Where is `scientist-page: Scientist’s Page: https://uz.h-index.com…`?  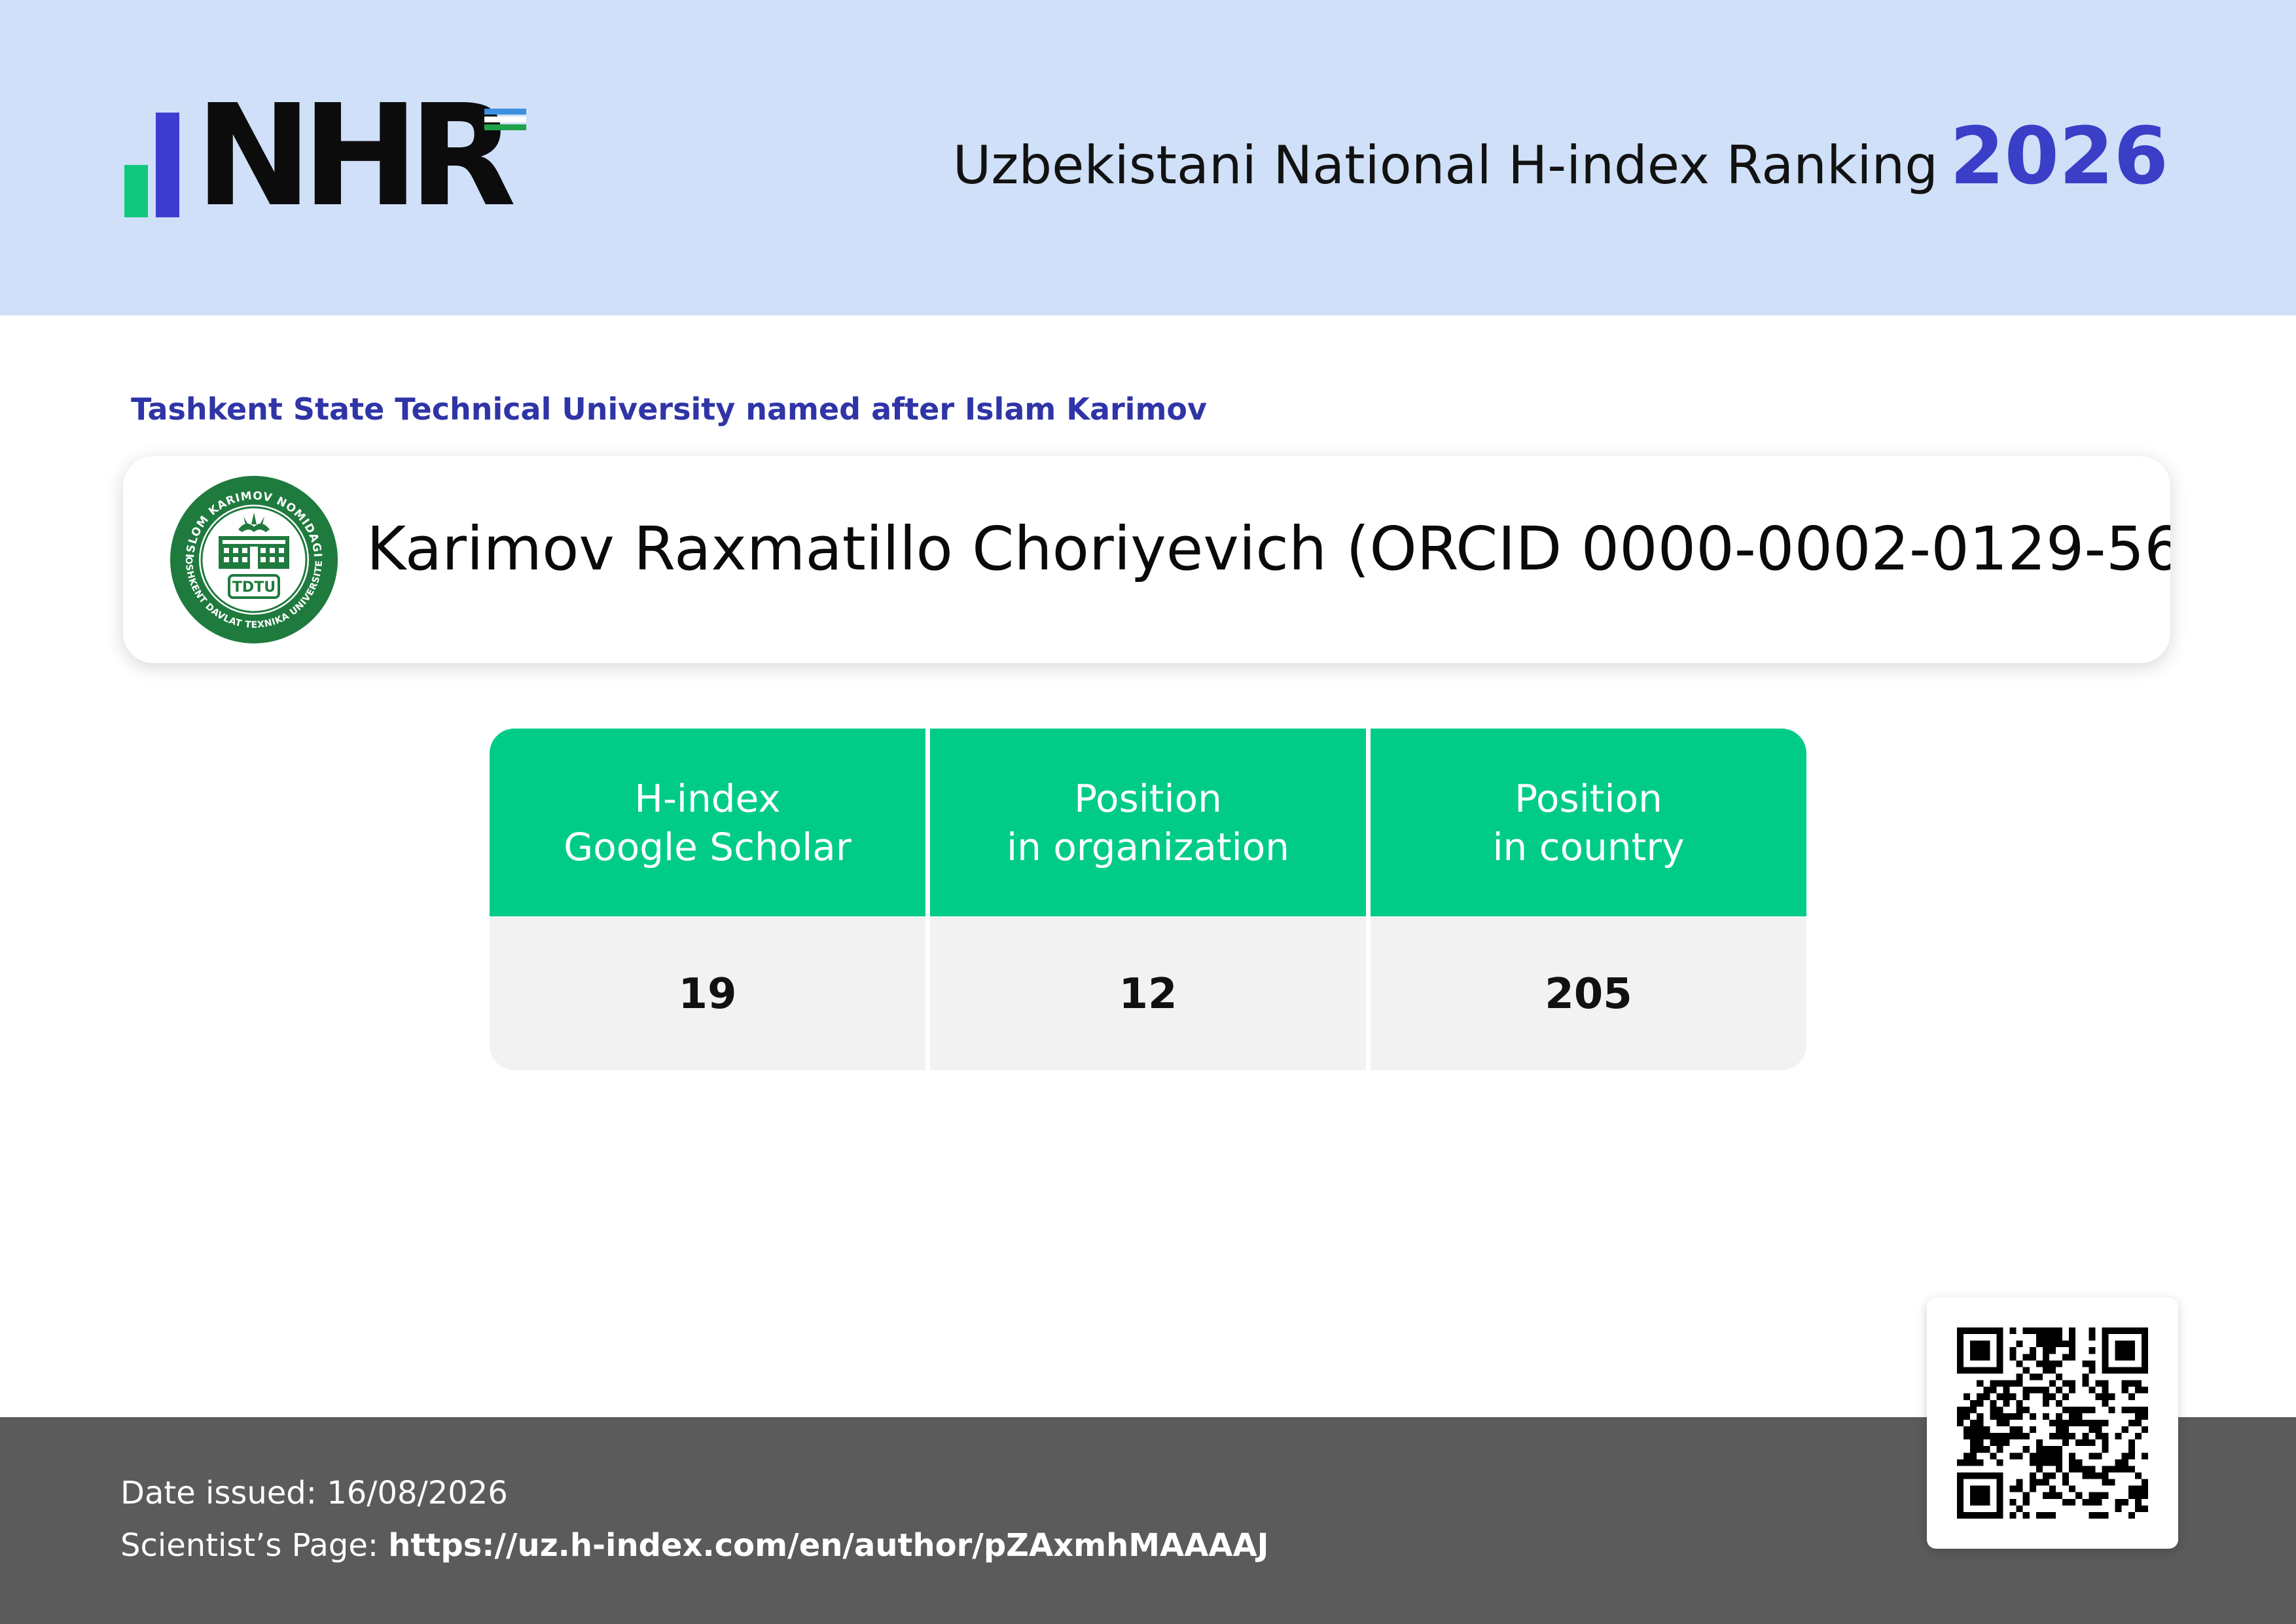
scientist-page: Scientist’s Page: https://uz.h-index.com… is located at coordinates (695, 1545).